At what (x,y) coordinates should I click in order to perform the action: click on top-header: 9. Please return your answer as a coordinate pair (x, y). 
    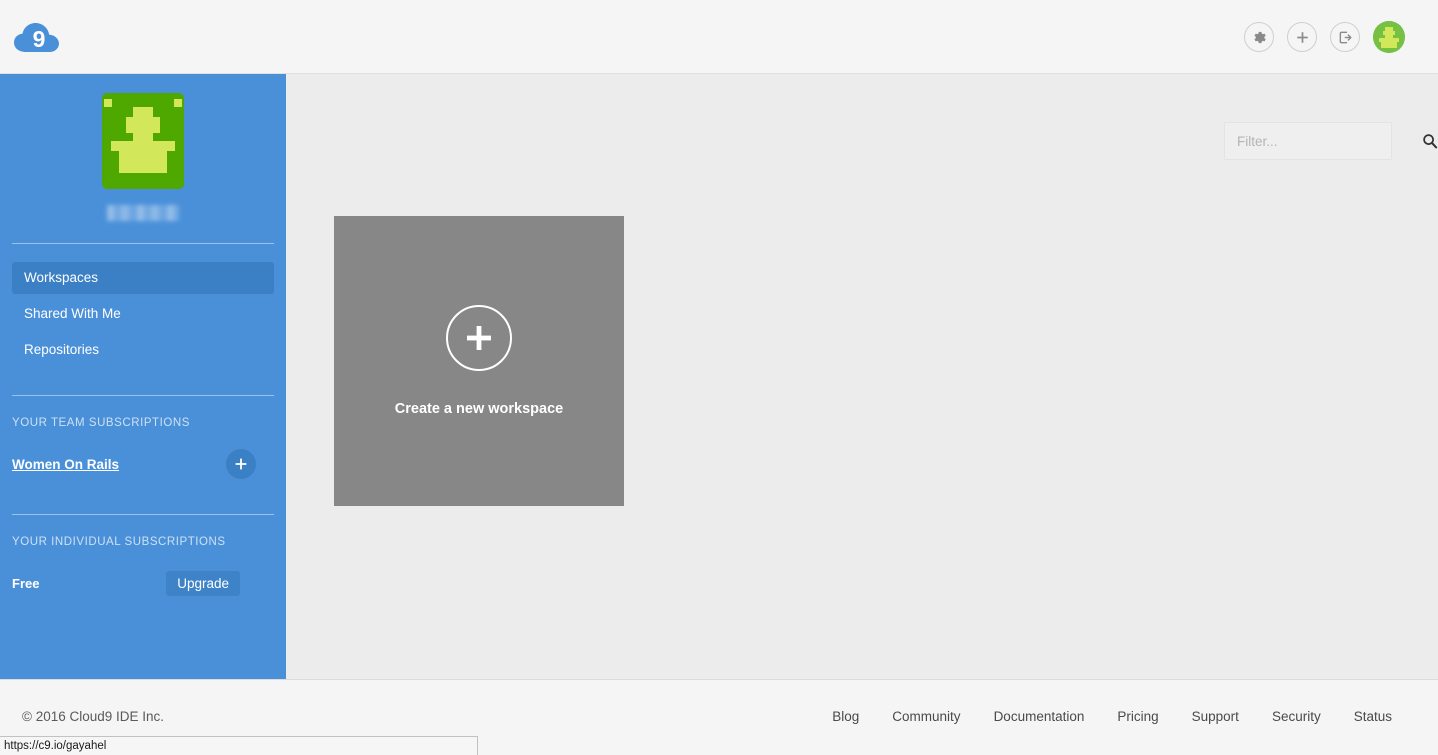
    Looking at the image, I should click on (719, 37).